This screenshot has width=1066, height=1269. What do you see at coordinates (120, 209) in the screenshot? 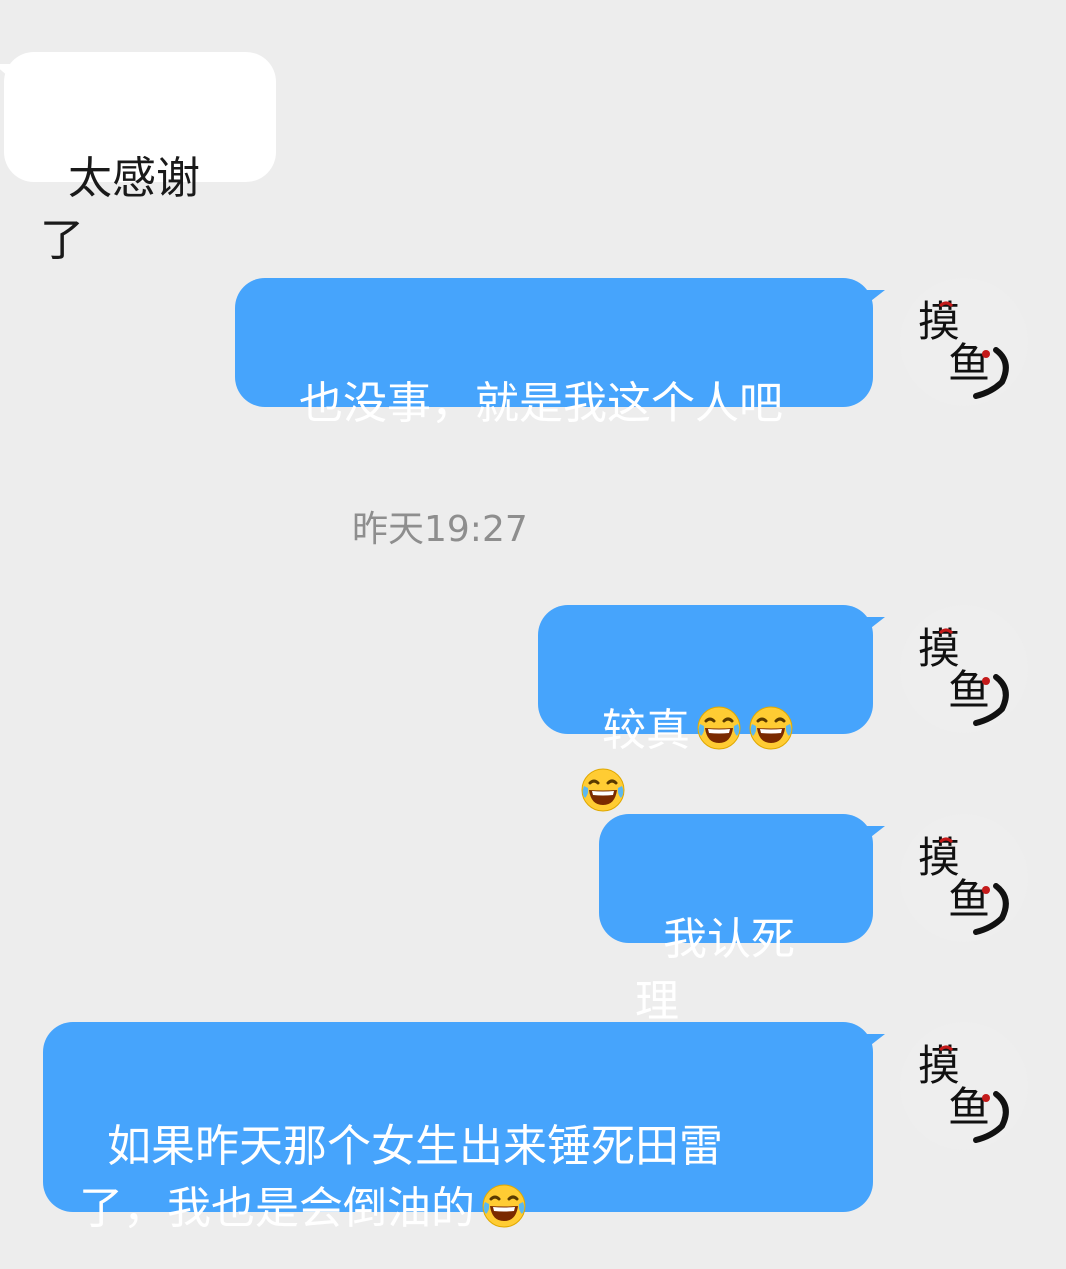
I see `message-text: 太感谢了` at bounding box center [120, 209].